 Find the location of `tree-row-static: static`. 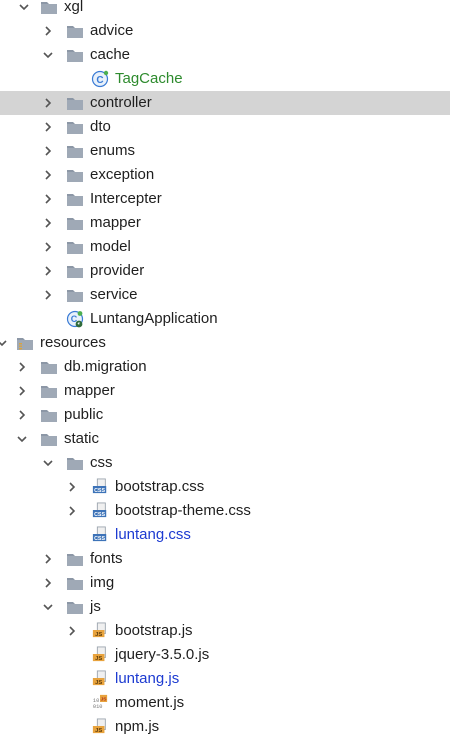

tree-row-static: static is located at coordinates (225, 439).